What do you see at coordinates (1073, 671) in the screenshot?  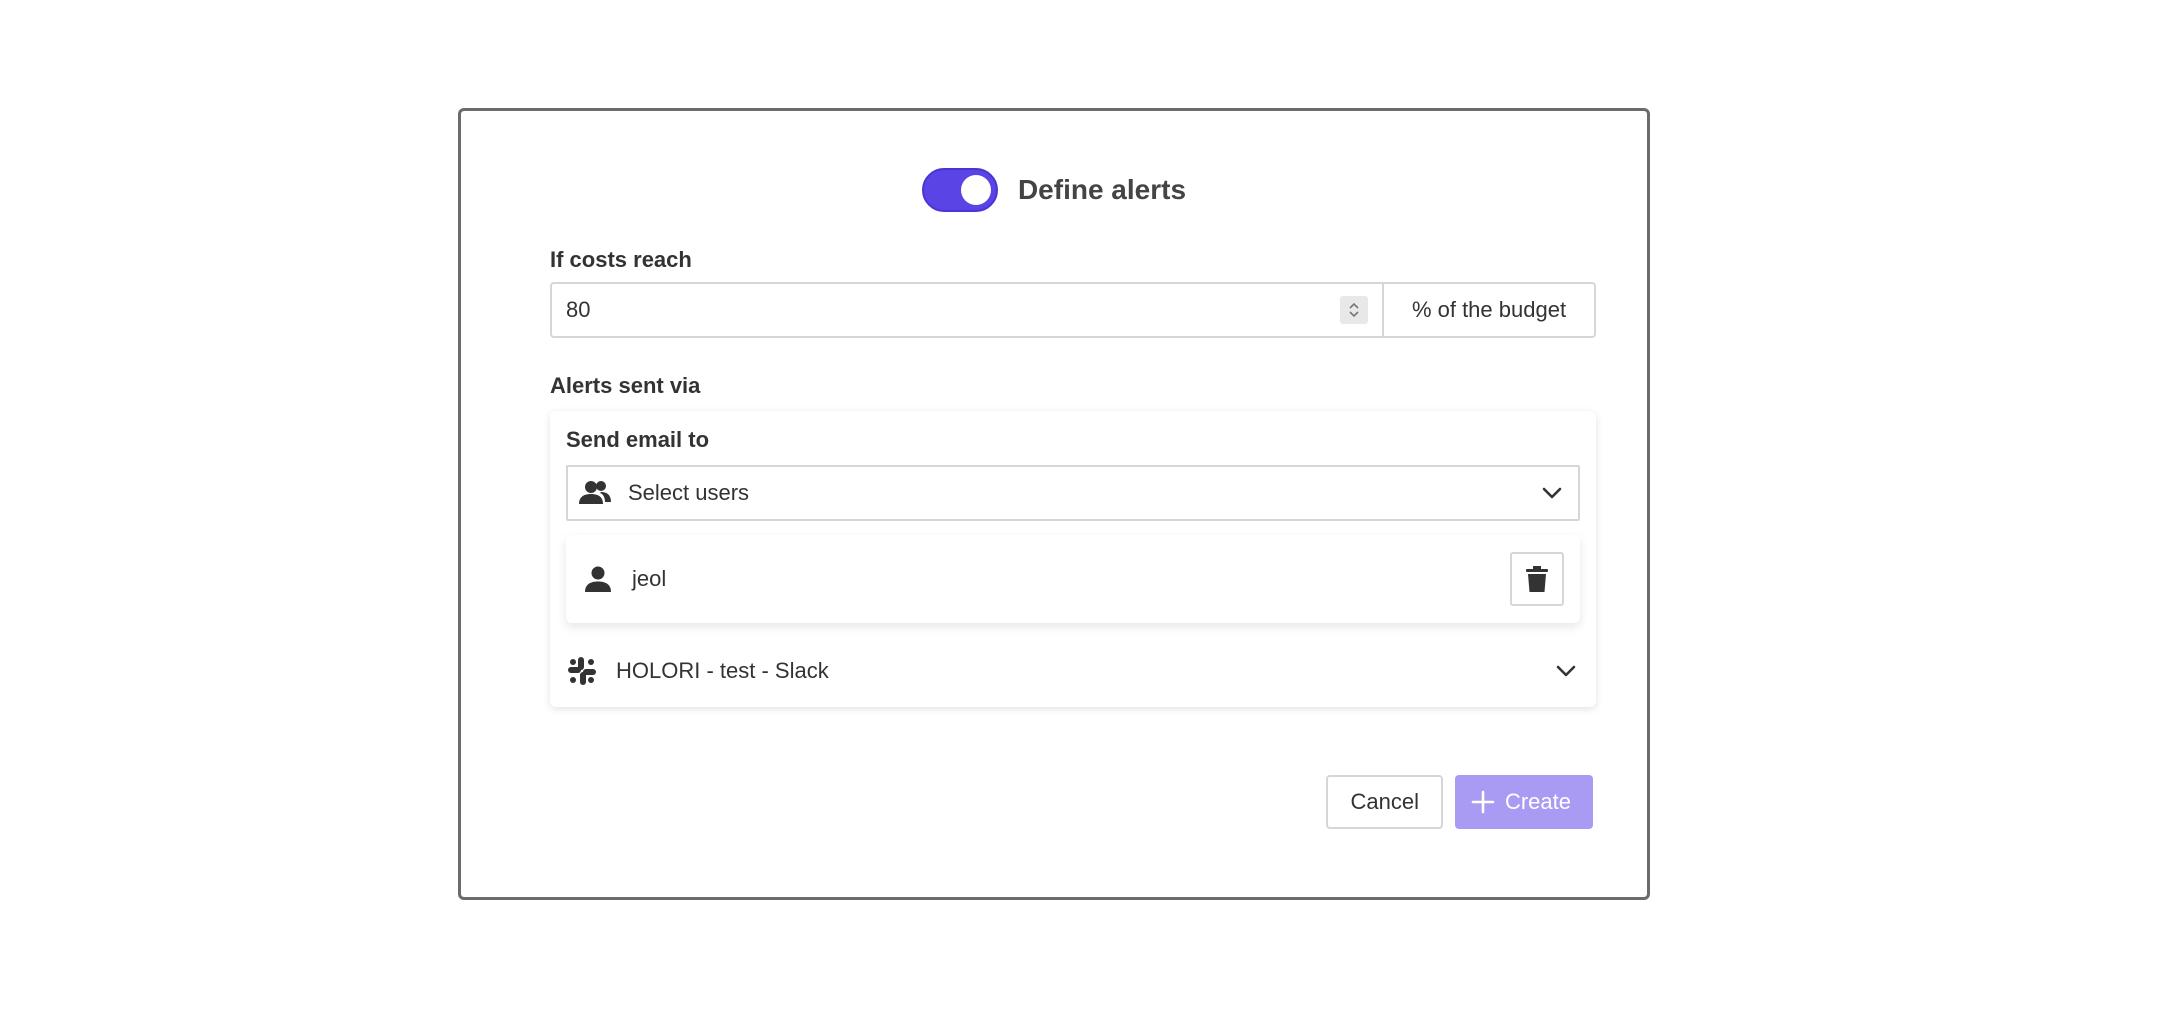 I see `slack-channel-row: HOLORI - test - Slack` at bounding box center [1073, 671].